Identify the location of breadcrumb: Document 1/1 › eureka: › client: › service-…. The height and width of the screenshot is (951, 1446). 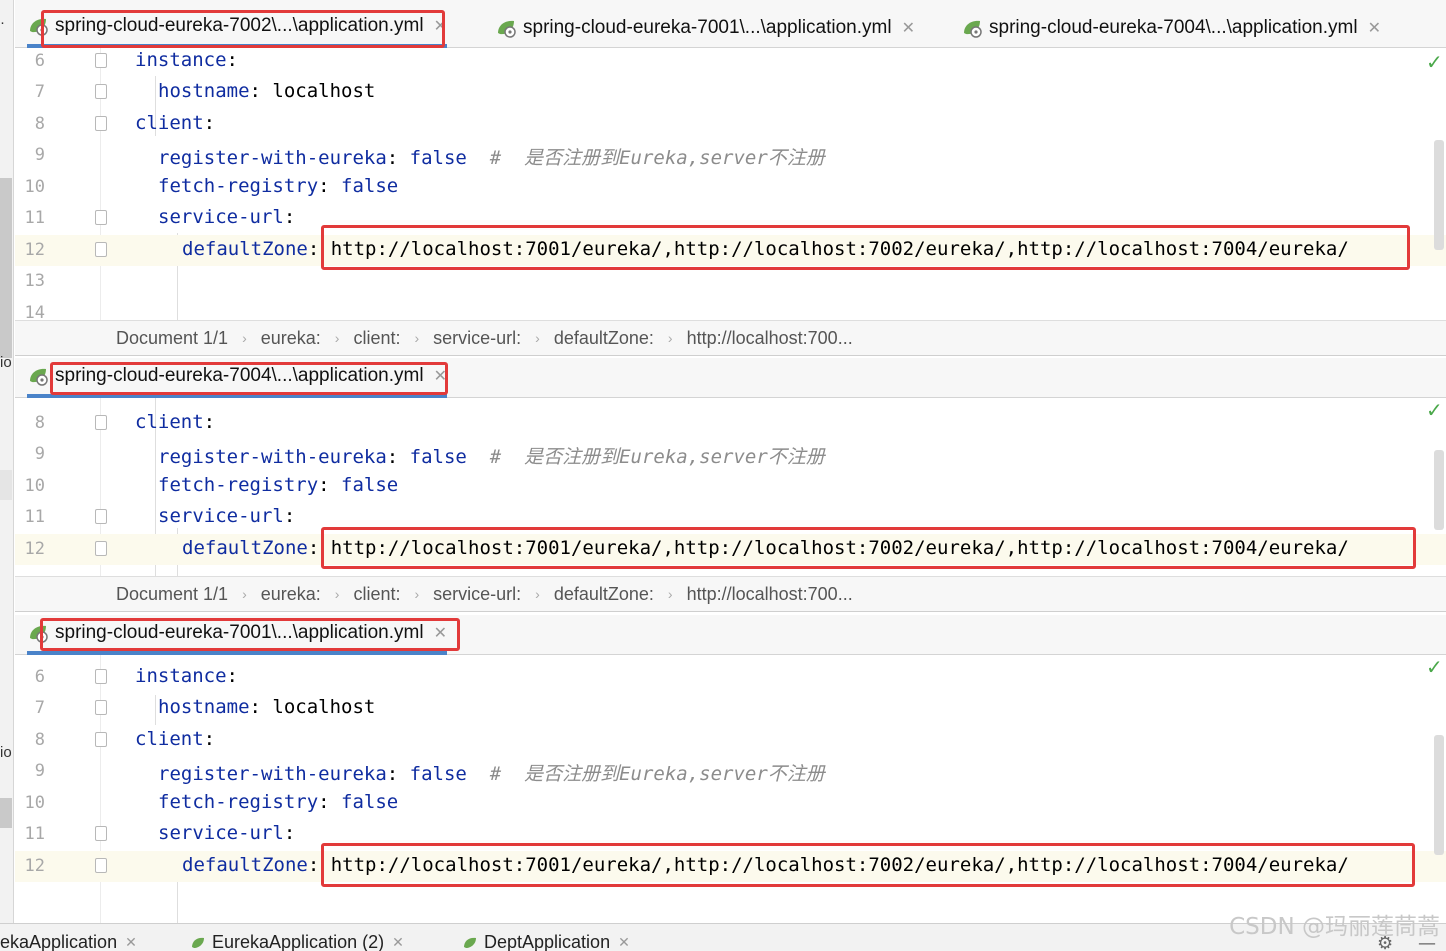
(730, 338).